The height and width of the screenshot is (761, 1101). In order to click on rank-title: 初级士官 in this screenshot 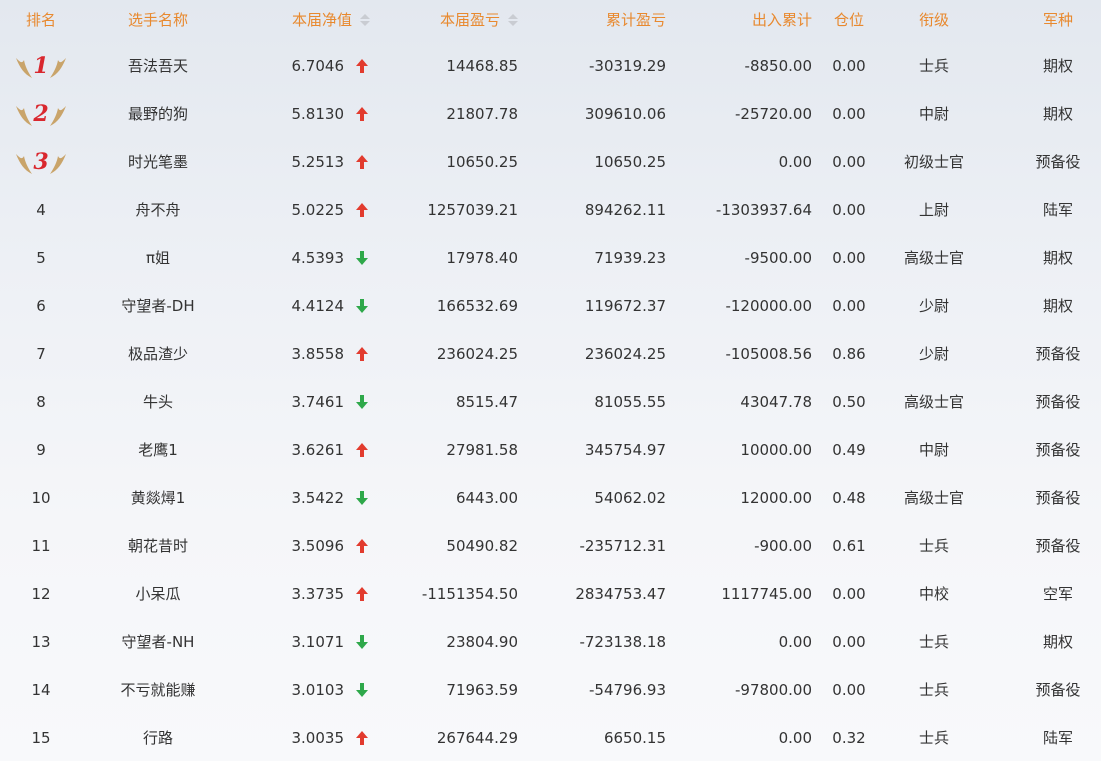, I will do `click(933, 161)`.